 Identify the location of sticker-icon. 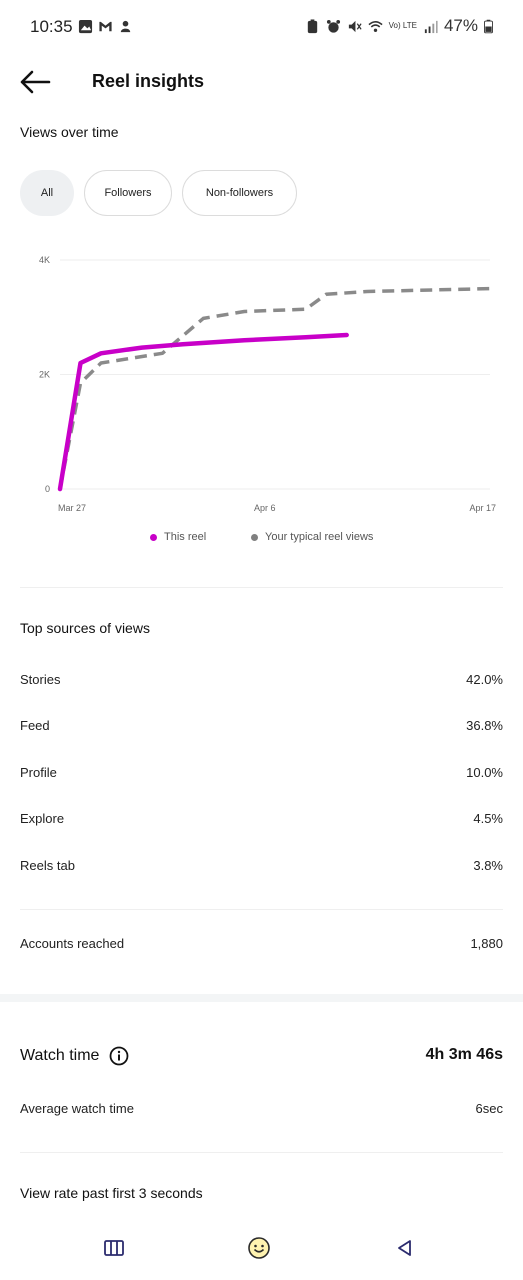
(125, 26).